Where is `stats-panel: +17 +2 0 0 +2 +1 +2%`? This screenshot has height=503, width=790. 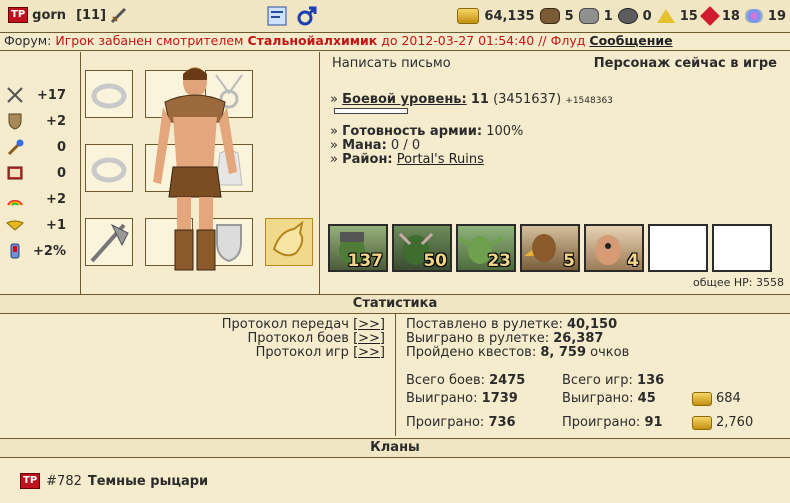 stats-panel: +17 +2 0 0 +2 +1 +2% is located at coordinates (40, 173).